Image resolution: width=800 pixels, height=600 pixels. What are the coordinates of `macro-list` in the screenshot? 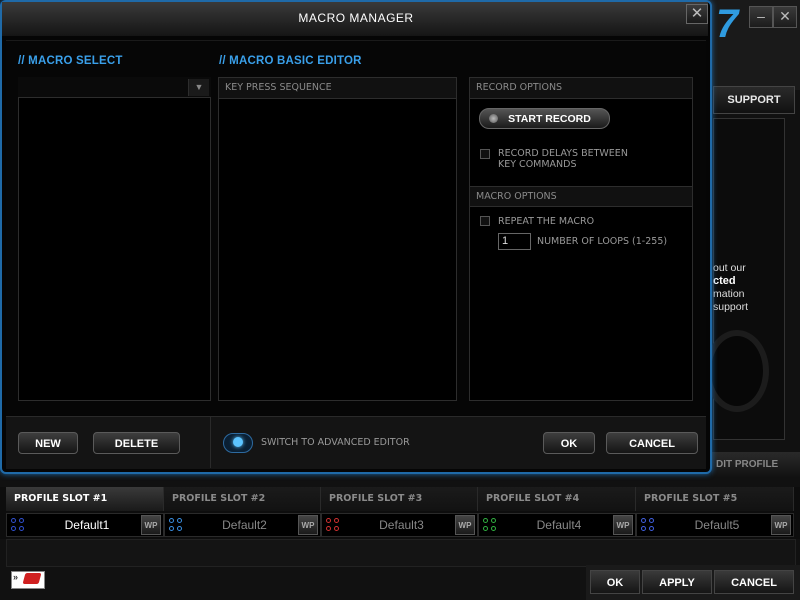 It's located at (114, 239).